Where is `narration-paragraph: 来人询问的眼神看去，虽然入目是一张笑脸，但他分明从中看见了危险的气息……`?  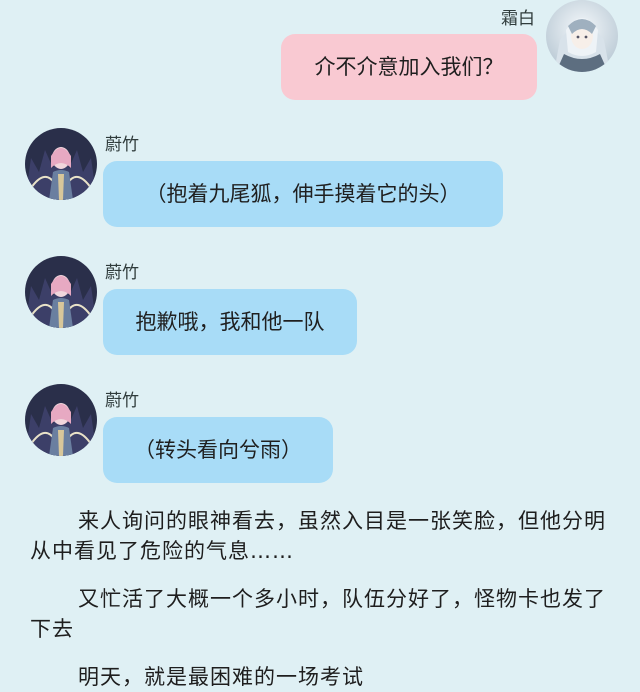
narration-paragraph: 来人询问的眼神看去，虽然入目是一张笑脸，但他分明从中看见了危险的气息…… is located at coordinates (318, 536).